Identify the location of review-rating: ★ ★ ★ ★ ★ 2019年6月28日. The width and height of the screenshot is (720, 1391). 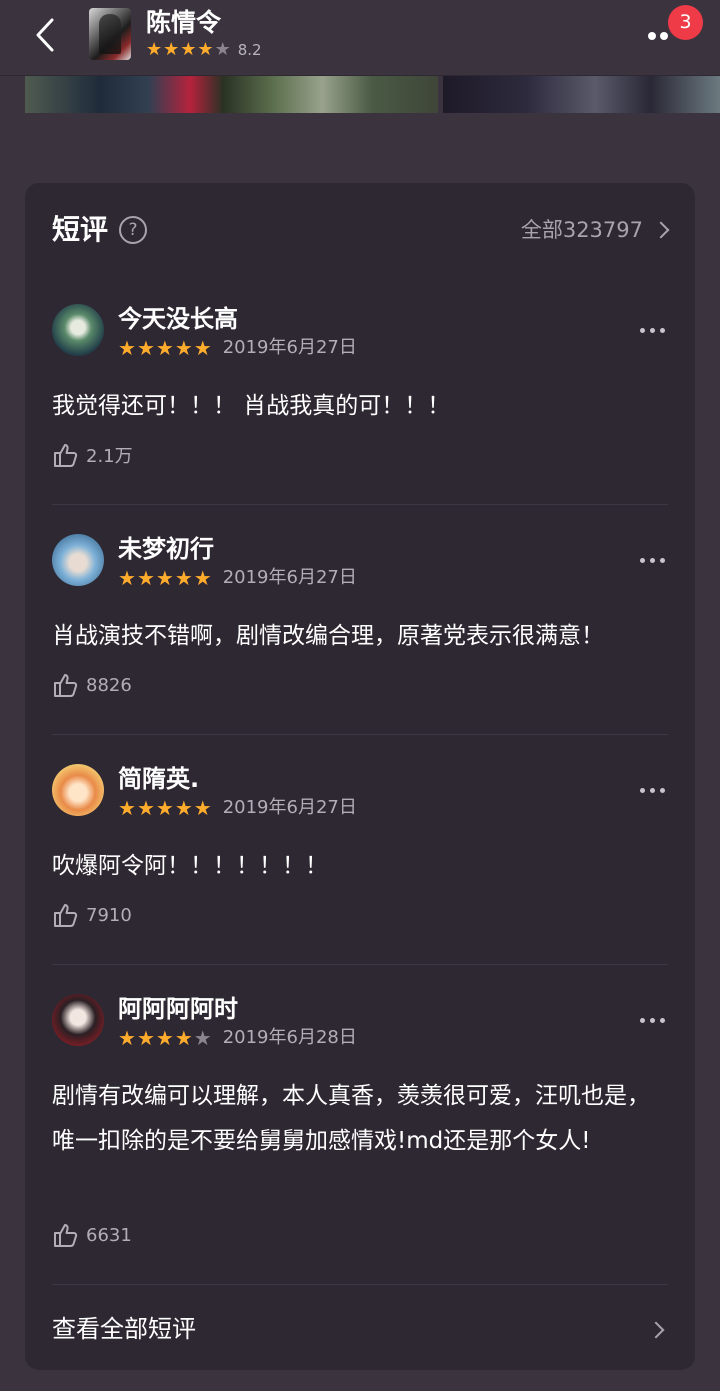
(237, 1038).